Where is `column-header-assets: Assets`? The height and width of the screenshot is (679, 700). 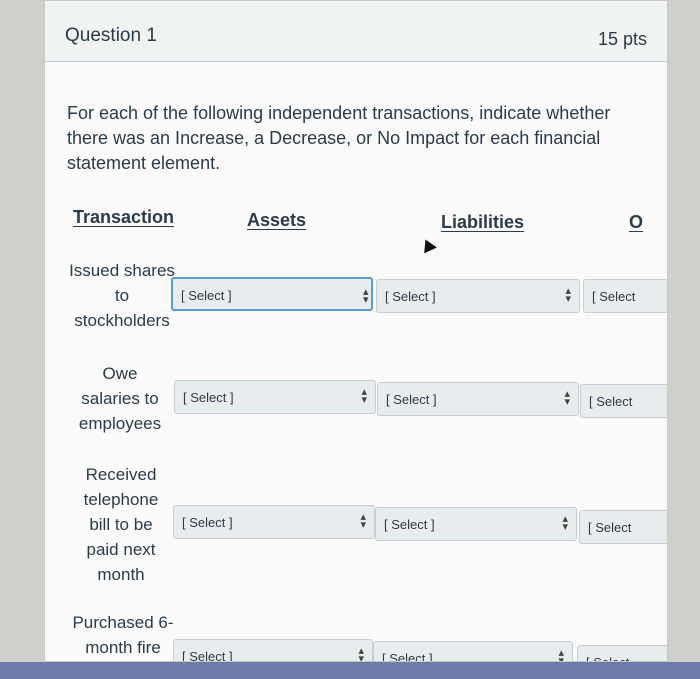
column-header-assets: Assets is located at coordinates (277, 220).